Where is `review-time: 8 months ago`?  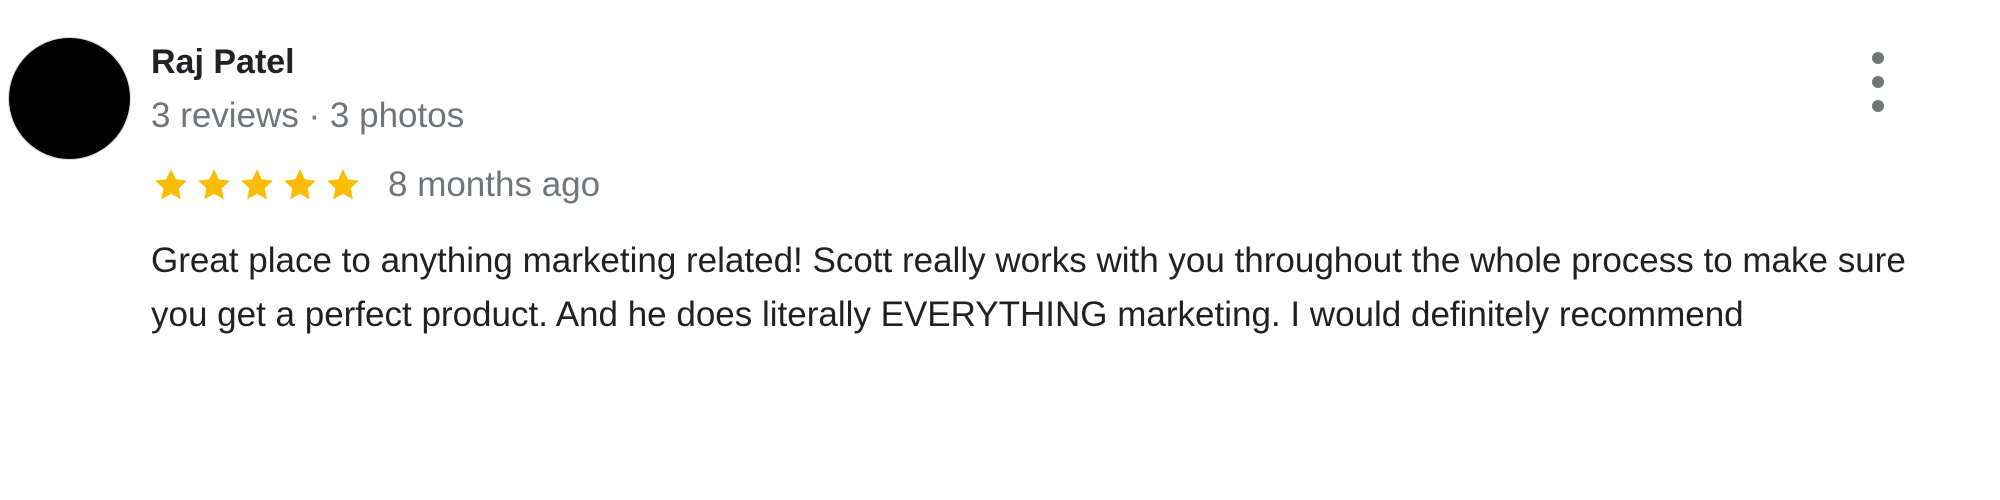
review-time: 8 months ago is located at coordinates (494, 184).